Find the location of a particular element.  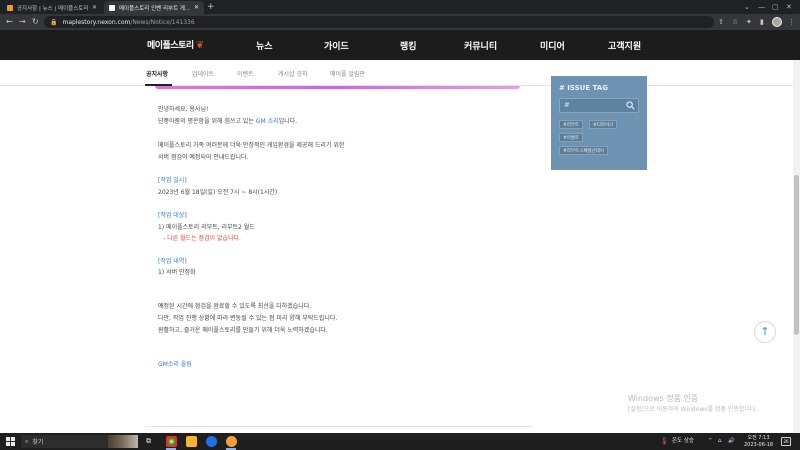

tab-event: 이벤트 is located at coordinates (245, 73).